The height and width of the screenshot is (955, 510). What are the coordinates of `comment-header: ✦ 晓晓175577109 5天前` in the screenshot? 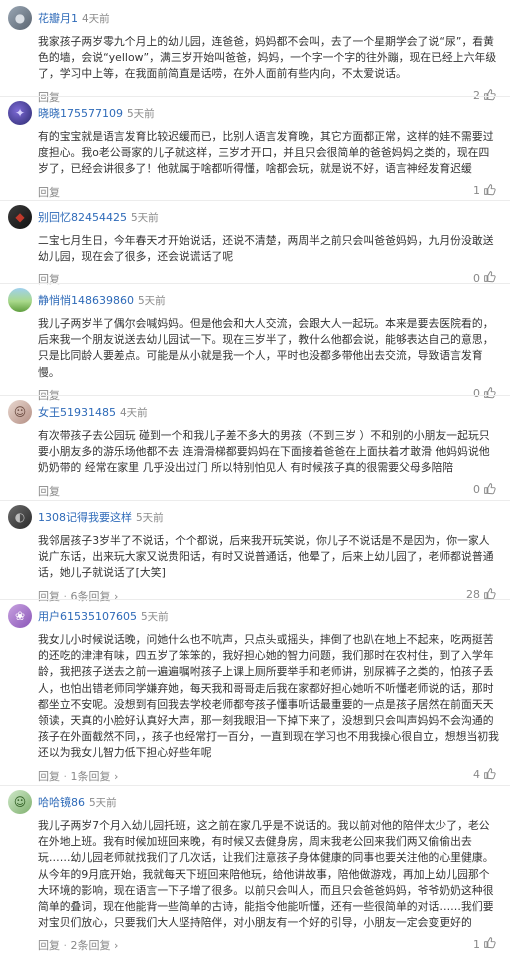 It's located at (254, 115).